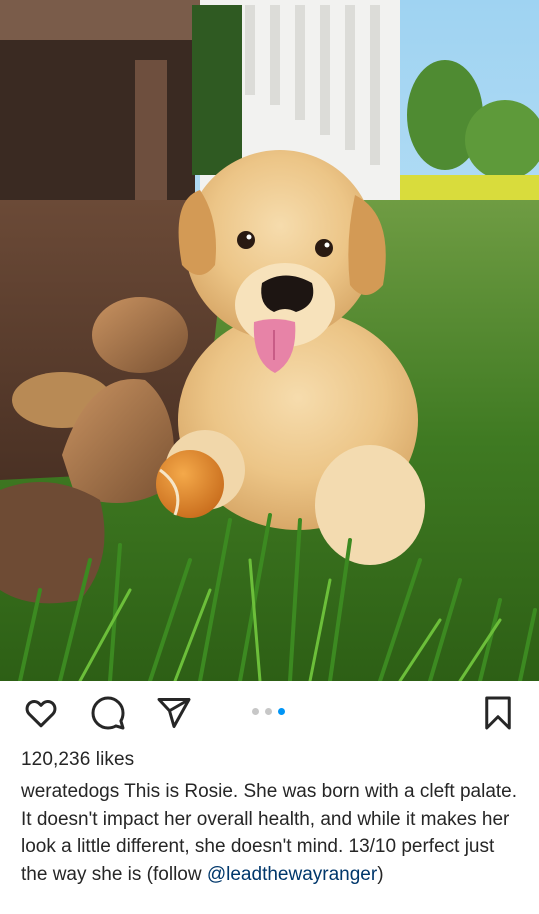  What do you see at coordinates (77, 760) in the screenshot?
I see `likes-count: 120,236 likes` at bounding box center [77, 760].